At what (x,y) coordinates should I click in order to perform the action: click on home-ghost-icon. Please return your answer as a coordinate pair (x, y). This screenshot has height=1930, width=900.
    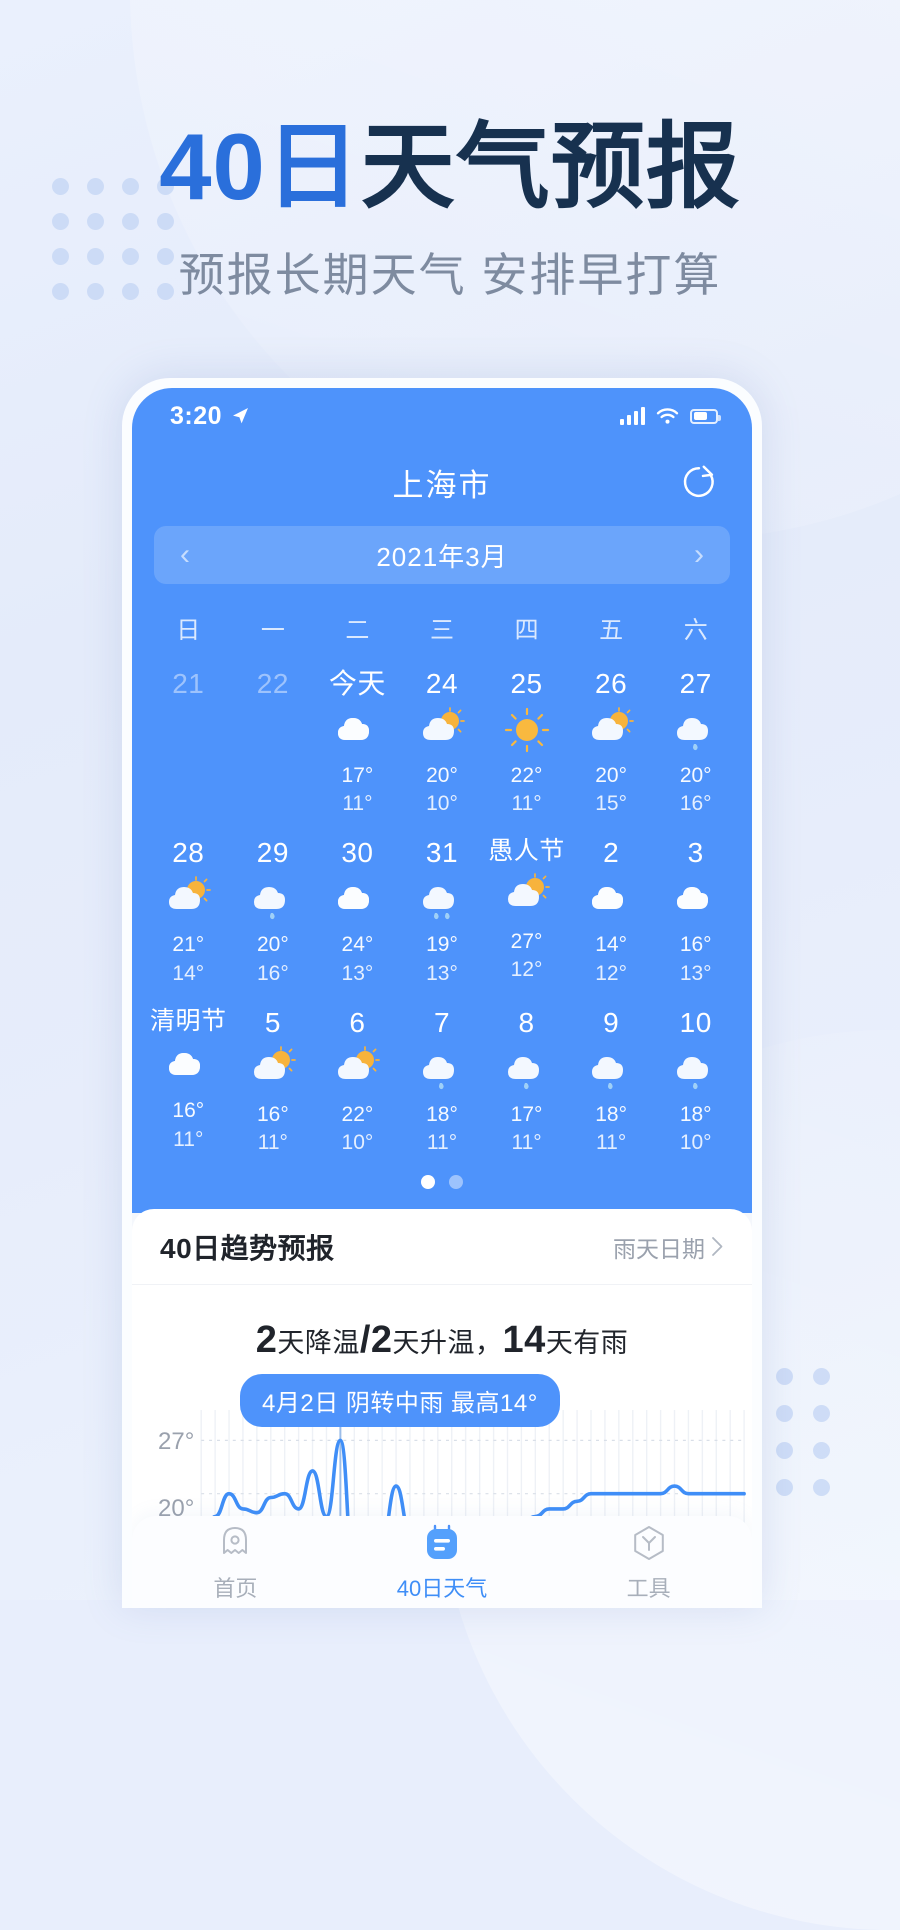
    Looking at the image, I should click on (235, 1543).